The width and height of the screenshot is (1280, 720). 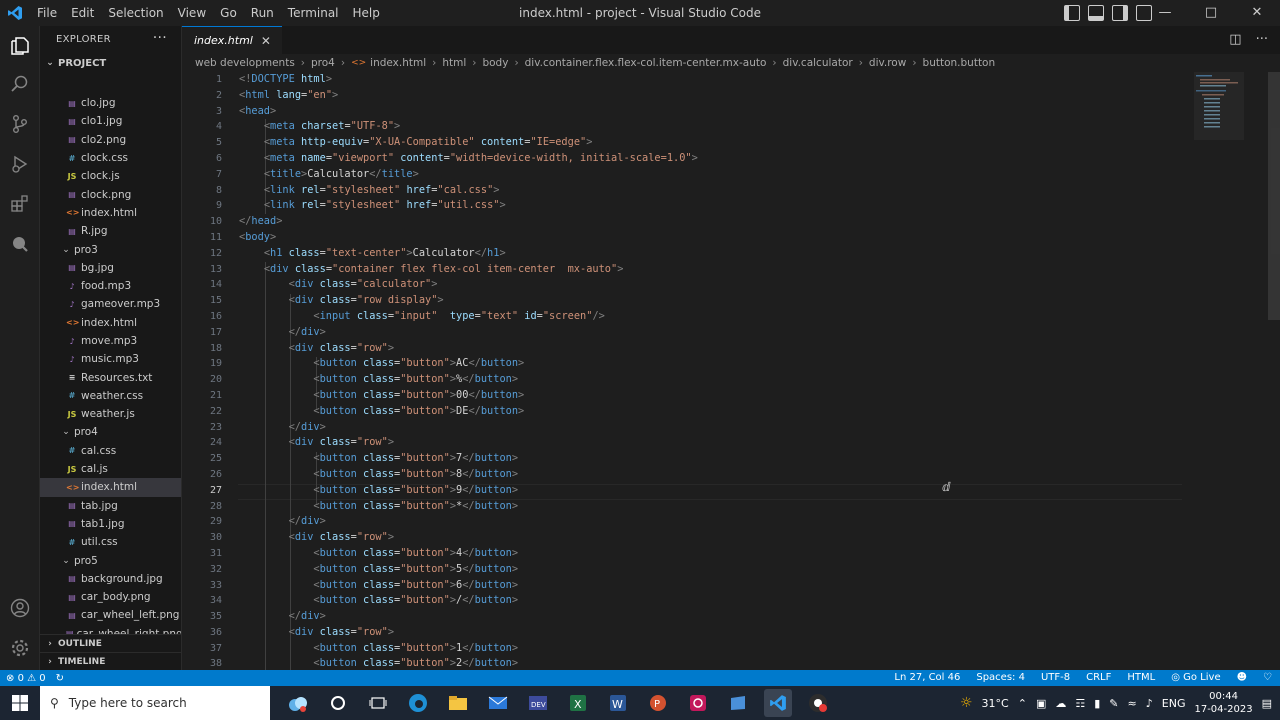 What do you see at coordinates (110, 432) in the screenshot?
I see `folder-item: ⌄ pro4` at bounding box center [110, 432].